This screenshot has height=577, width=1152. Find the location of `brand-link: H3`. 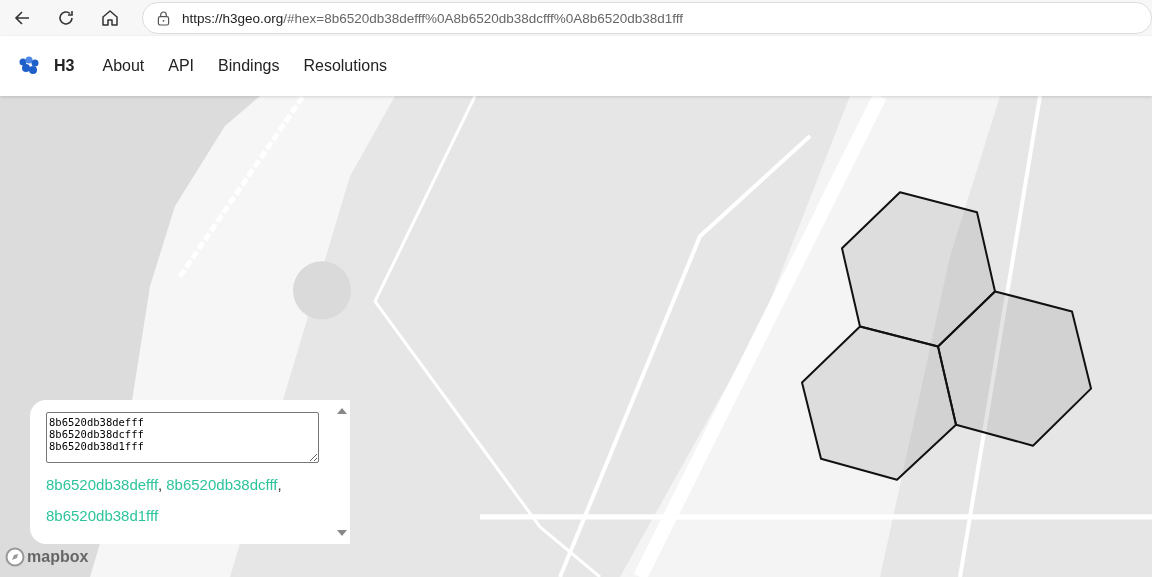

brand-link: H3 is located at coordinates (64, 66).